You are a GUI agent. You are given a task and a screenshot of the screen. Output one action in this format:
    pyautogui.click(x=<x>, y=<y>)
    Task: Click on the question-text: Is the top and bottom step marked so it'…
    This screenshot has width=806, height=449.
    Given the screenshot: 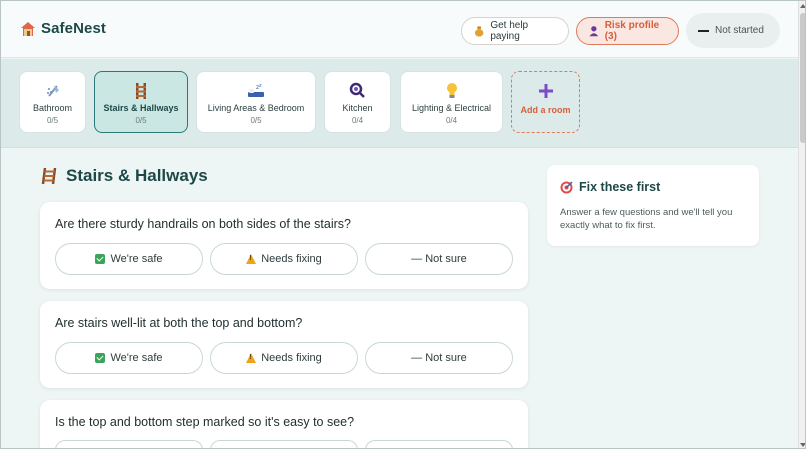 What is the action you would take?
    pyautogui.click(x=205, y=422)
    